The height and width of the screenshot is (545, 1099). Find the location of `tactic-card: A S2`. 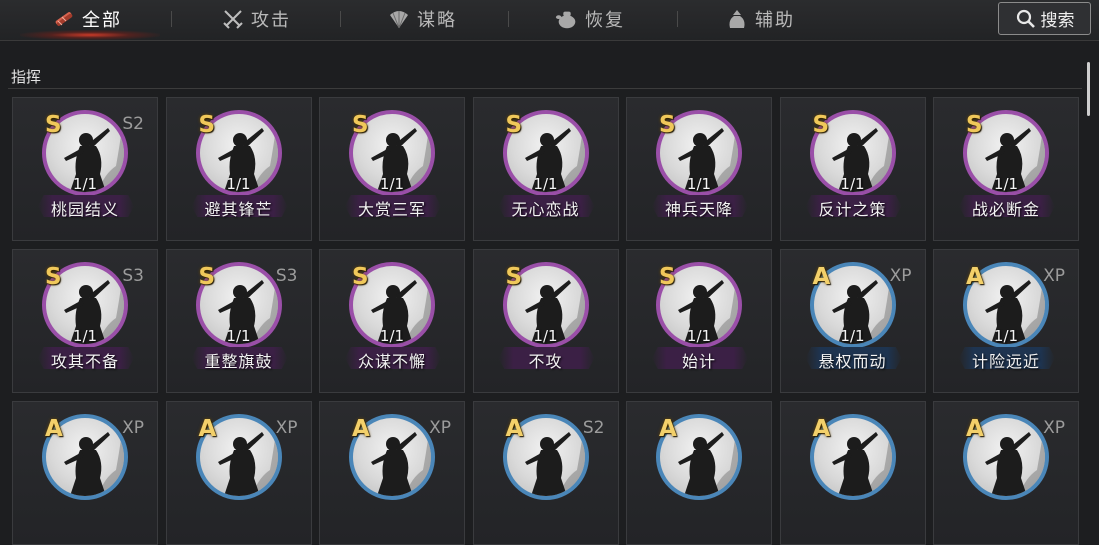

tactic-card: A S2 is located at coordinates (545, 473).